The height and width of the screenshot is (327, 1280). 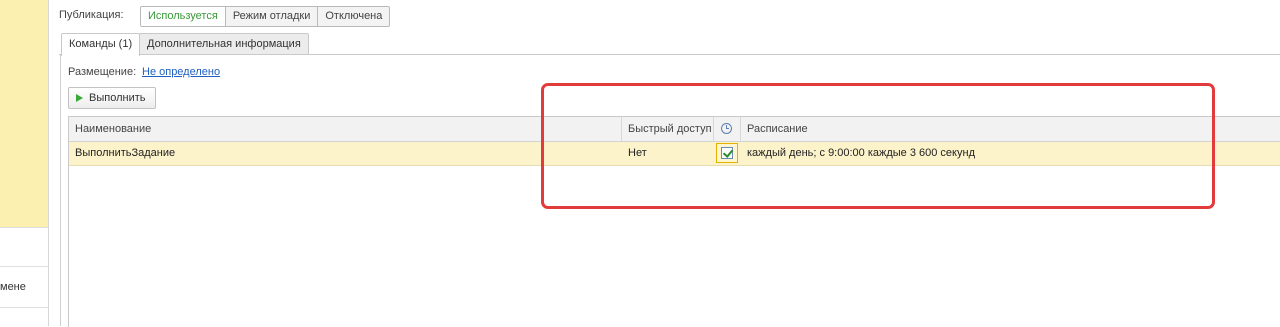 I want to click on content-border, so click(x=60, y=190).